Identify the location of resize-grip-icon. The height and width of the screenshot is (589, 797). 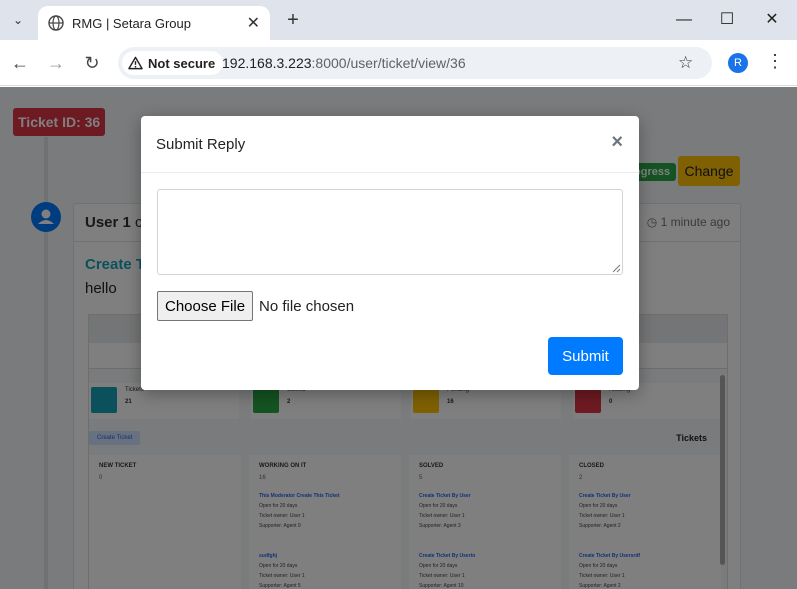
(616, 268).